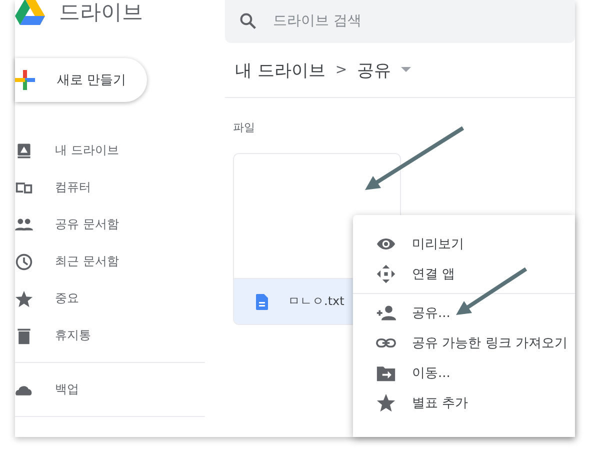 The height and width of the screenshot is (451, 589). What do you see at coordinates (24, 335) in the screenshot?
I see `trash-icon` at bounding box center [24, 335].